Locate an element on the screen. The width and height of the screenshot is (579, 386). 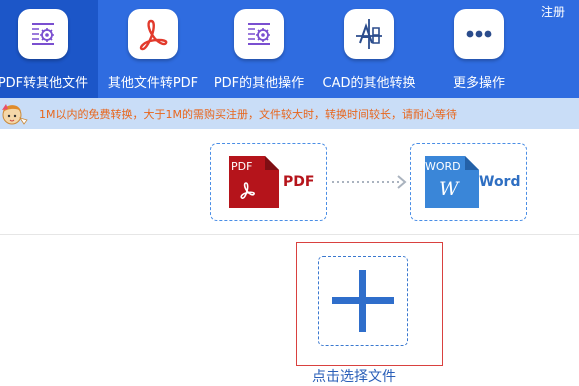
more-dots-icon is located at coordinates (479, 34).